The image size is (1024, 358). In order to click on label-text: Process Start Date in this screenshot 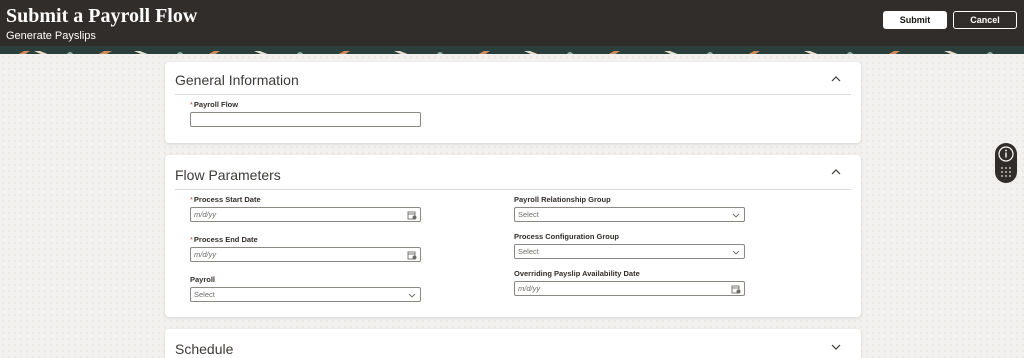, I will do `click(227, 199)`.